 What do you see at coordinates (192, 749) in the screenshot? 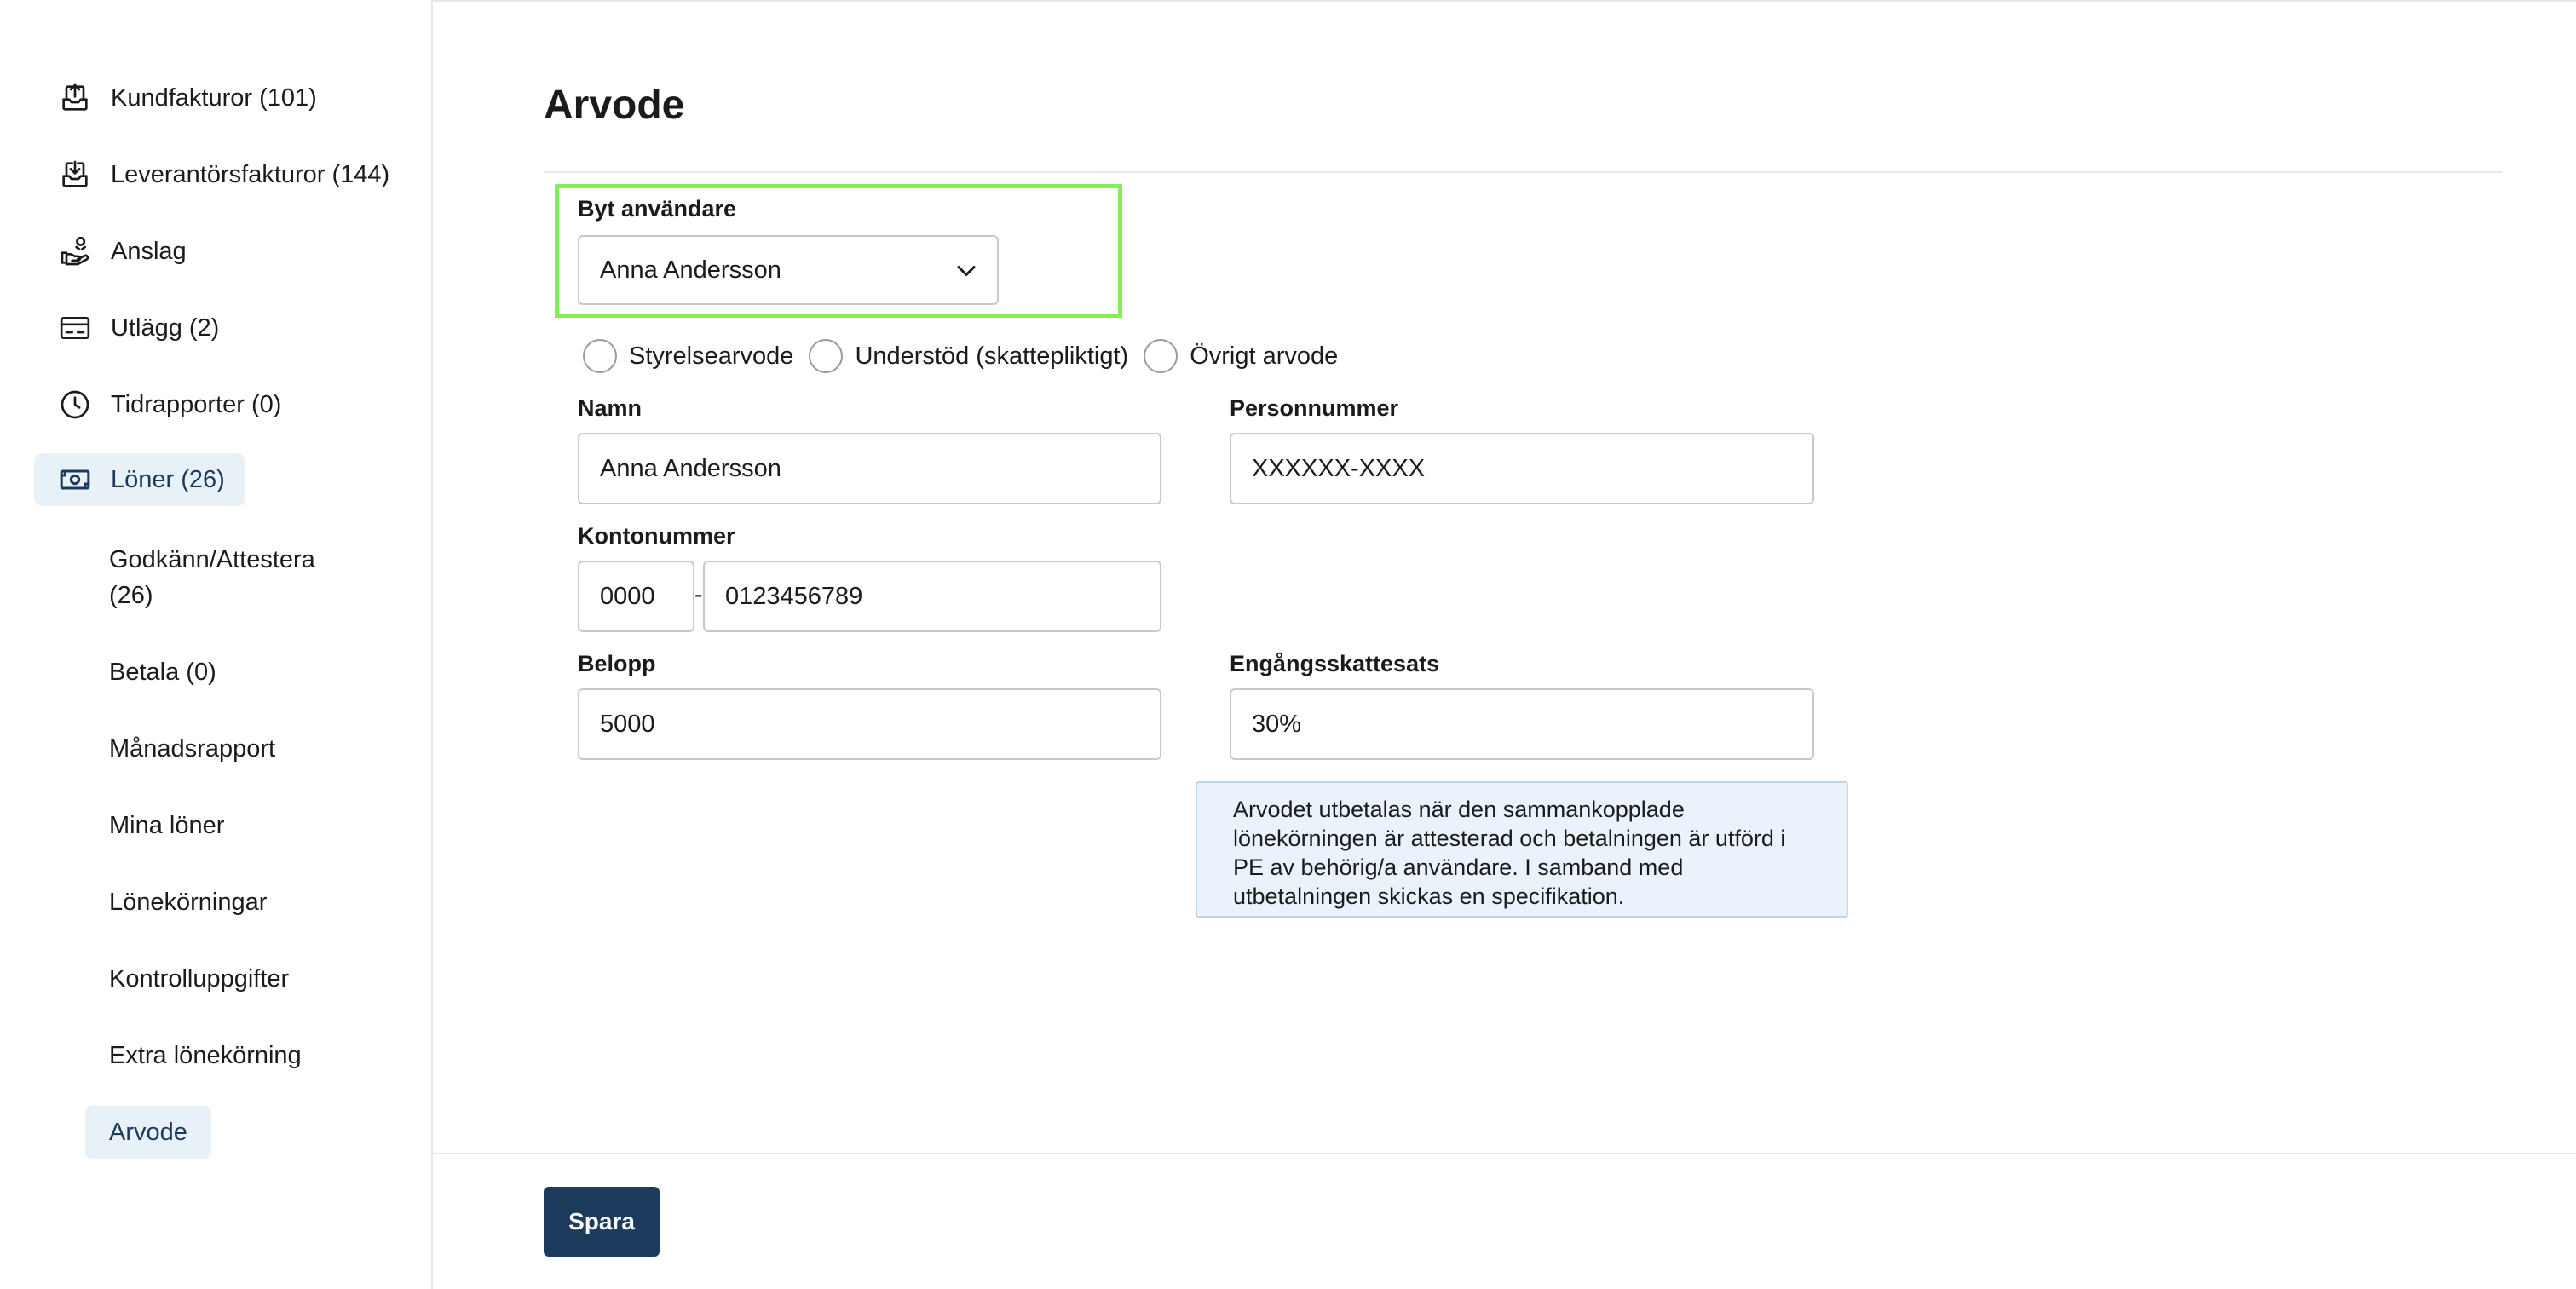
I see `sidebar-subitem-manadsrapport: Månadsrapport` at bounding box center [192, 749].